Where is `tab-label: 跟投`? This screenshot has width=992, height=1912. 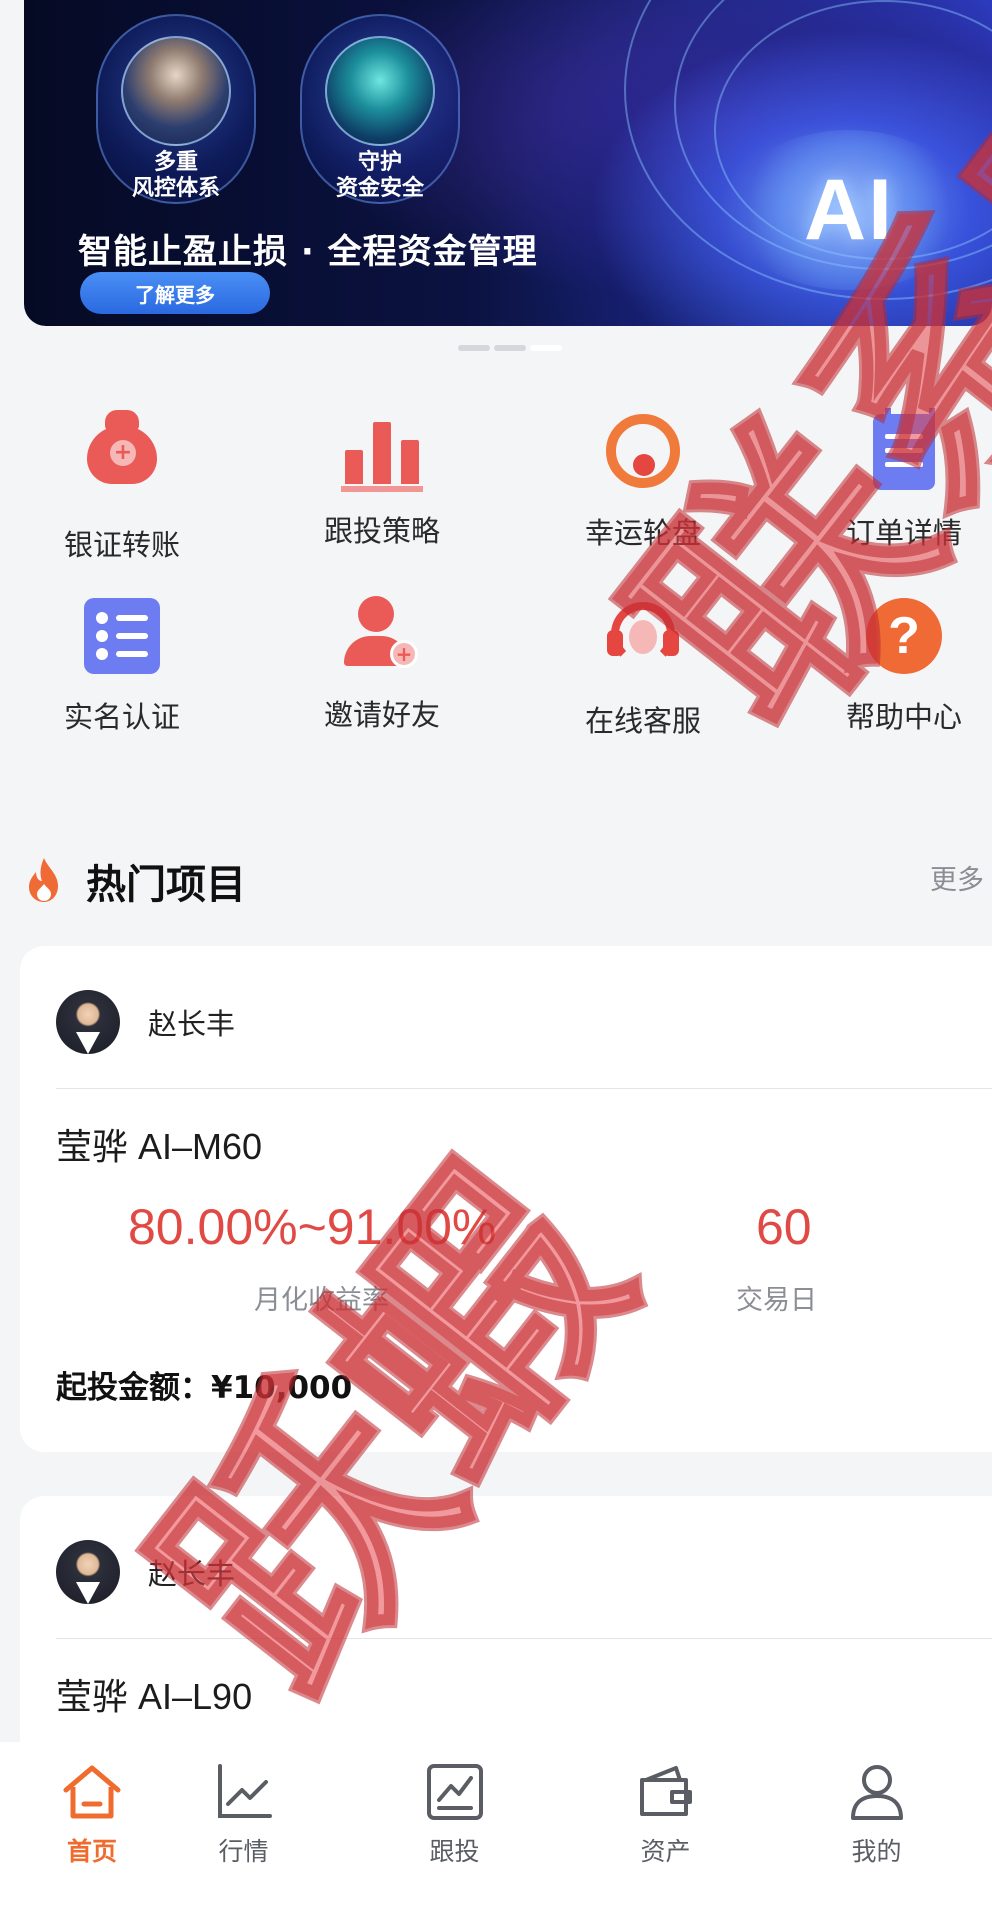
tab-label: 跟投 is located at coordinates (454, 1851).